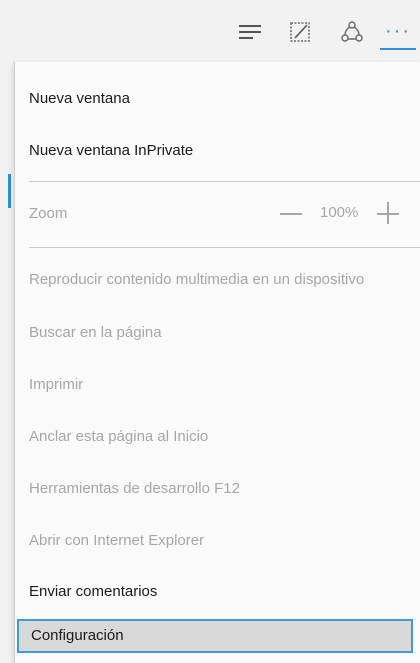  I want to click on menu-item-new-window: Nueva ventana, so click(79, 99).